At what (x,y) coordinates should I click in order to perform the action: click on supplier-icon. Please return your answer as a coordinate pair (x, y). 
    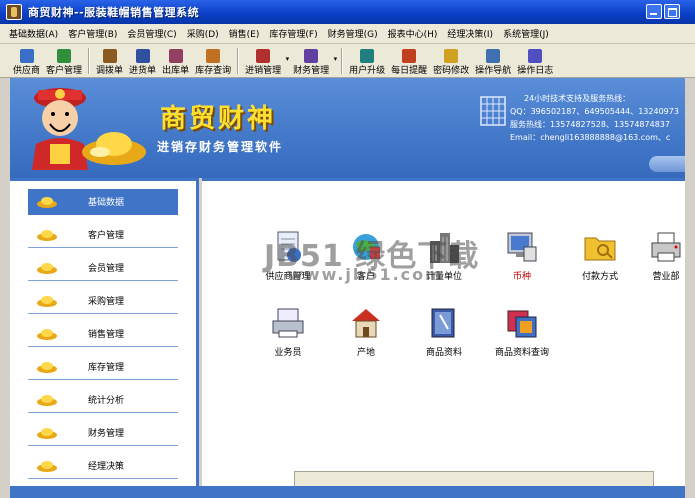
    Looking at the image, I should click on (26, 56).